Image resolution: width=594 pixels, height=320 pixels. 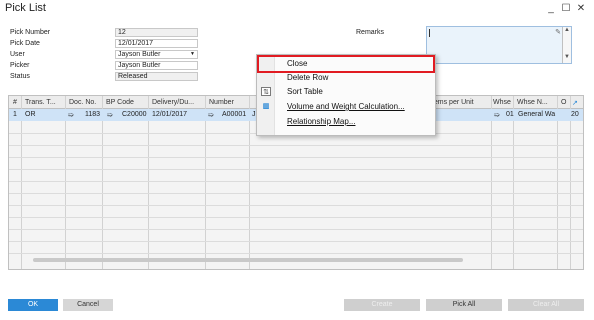 What do you see at coordinates (25, 43) in the screenshot?
I see `pick-date-label: Pick Date` at bounding box center [25, 43].